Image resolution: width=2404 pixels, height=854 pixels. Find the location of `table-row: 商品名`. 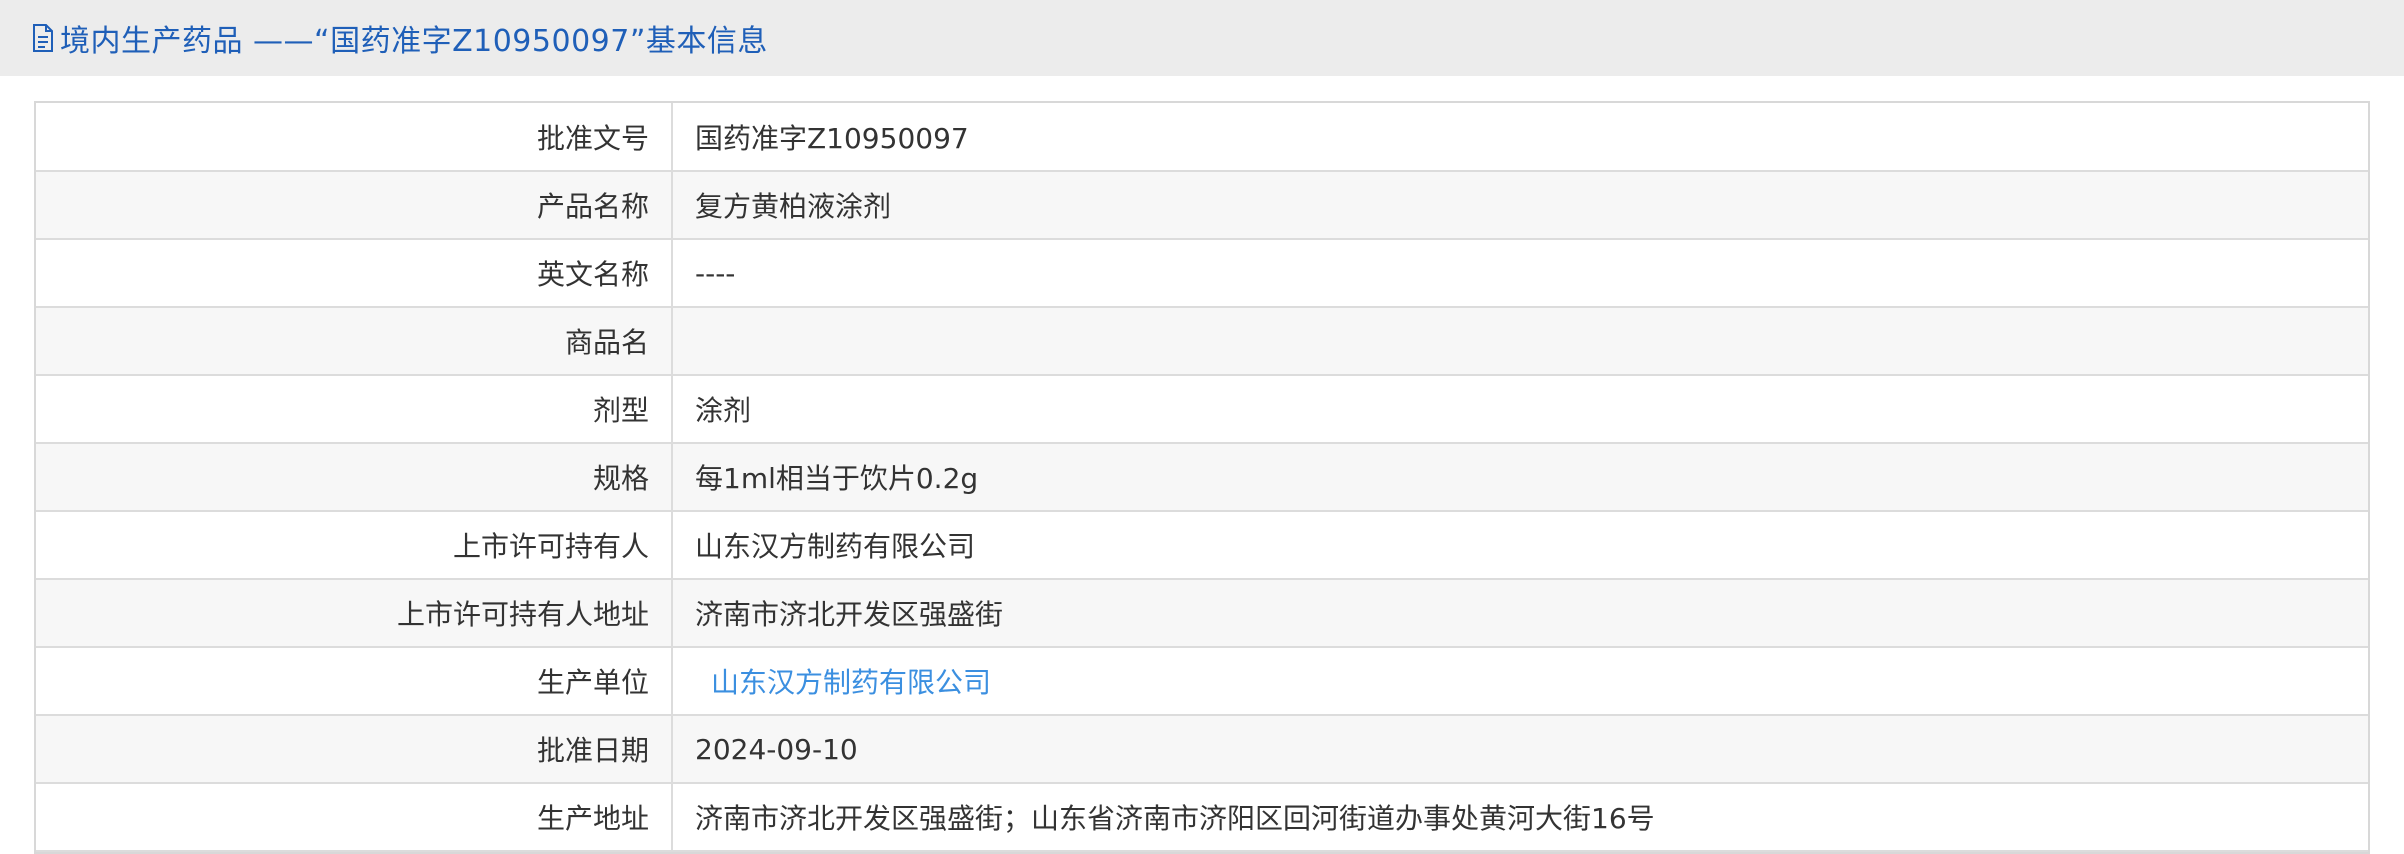

table-row: 商品名 is located at coordinates (1202, 341).